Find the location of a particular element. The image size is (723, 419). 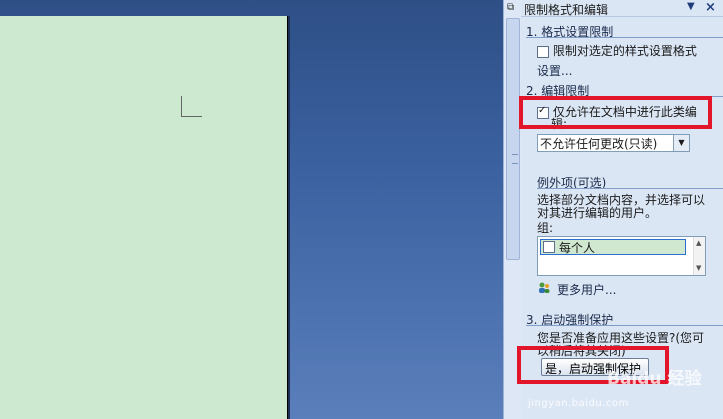

group-everyone-label: 每个人 is located at coordinates (577, 248).